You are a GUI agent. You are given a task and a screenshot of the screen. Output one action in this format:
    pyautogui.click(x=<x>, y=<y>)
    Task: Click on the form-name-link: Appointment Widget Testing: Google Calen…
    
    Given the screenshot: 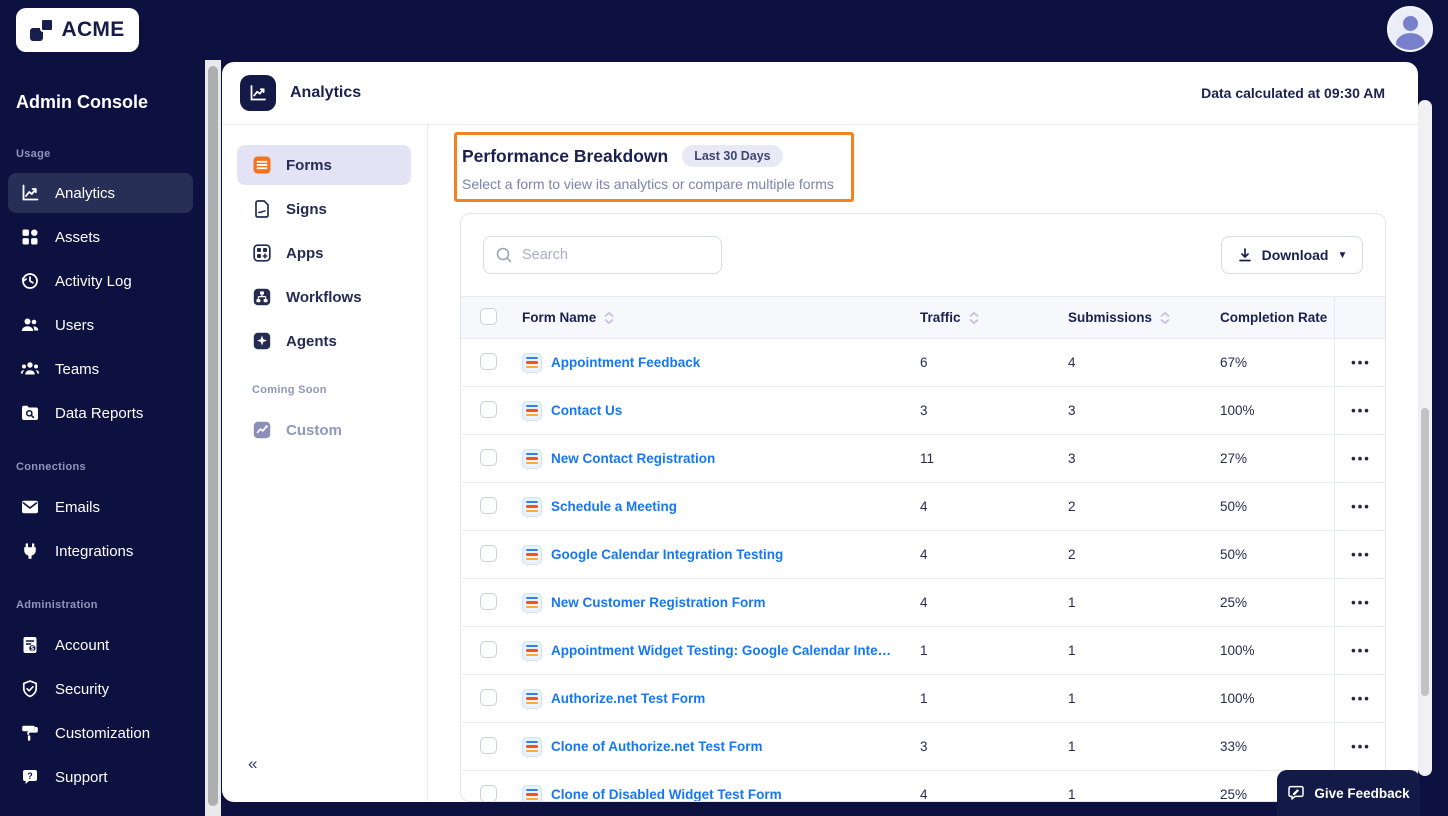 What is the action you would take?
    pyautogui.click(x=721, y=650)
    